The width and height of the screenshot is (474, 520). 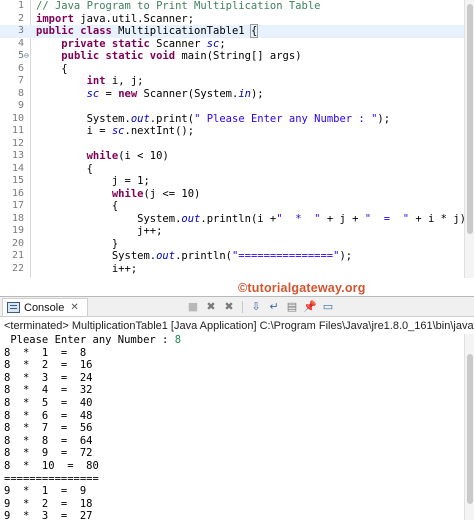 I want to click on code-text: System.out.println("===============");, so click(x=194, y=256).